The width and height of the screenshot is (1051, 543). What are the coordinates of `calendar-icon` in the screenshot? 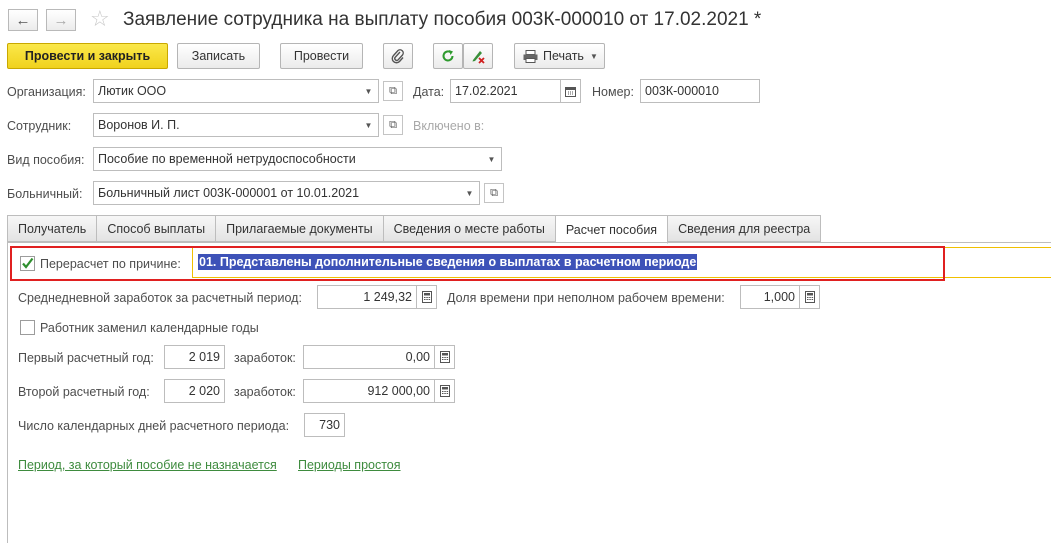 It's located at (570, 91).